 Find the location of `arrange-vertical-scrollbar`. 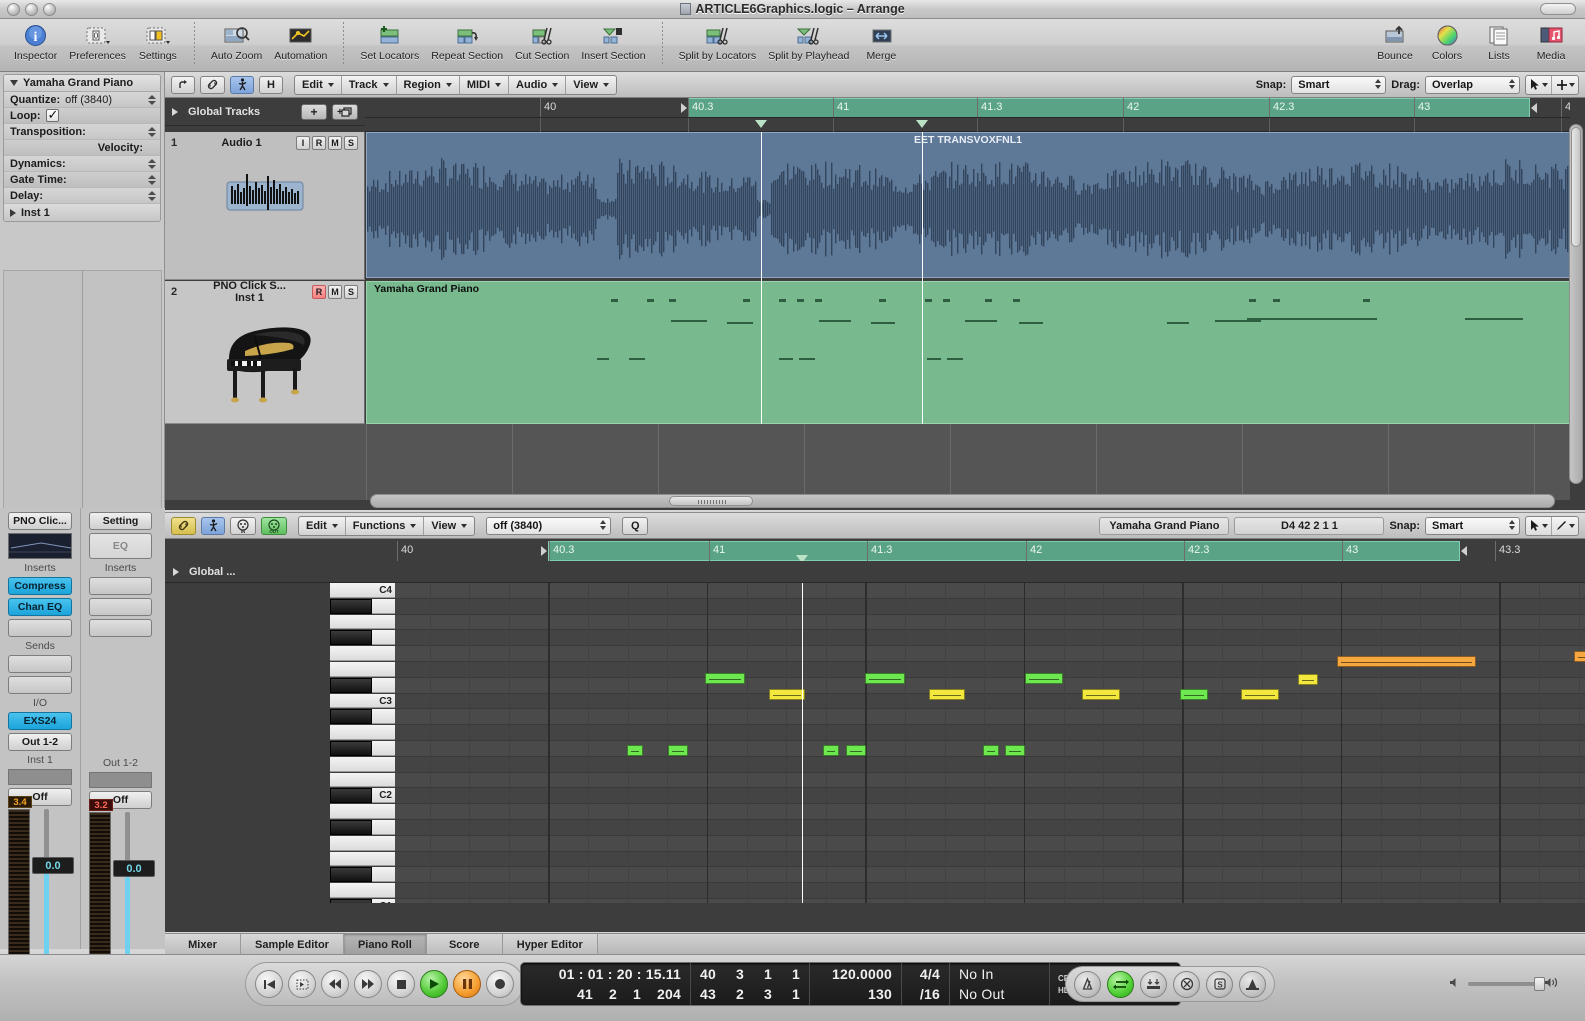

arrange-vertical-scrollbar is located at coordinates (1576, 304).